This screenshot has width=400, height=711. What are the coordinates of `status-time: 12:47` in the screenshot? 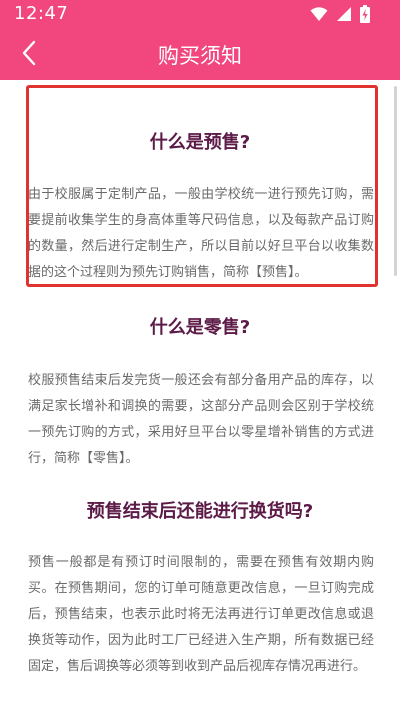 It's located at (41, 13).